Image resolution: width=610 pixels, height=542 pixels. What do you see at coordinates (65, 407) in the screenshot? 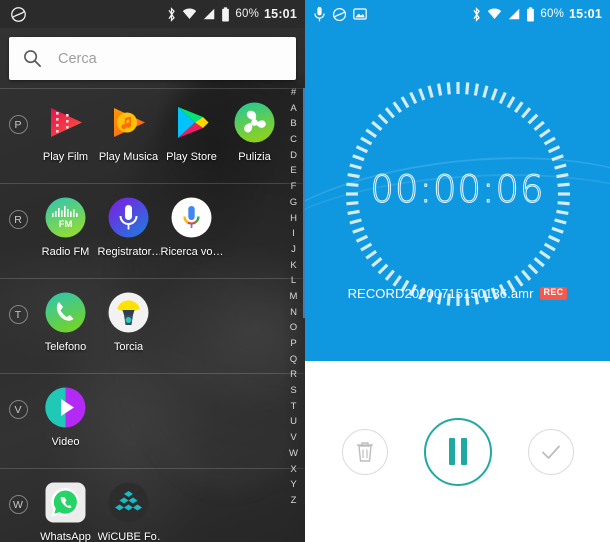
I see `video-player-icon` at bounding box center [65, 407].